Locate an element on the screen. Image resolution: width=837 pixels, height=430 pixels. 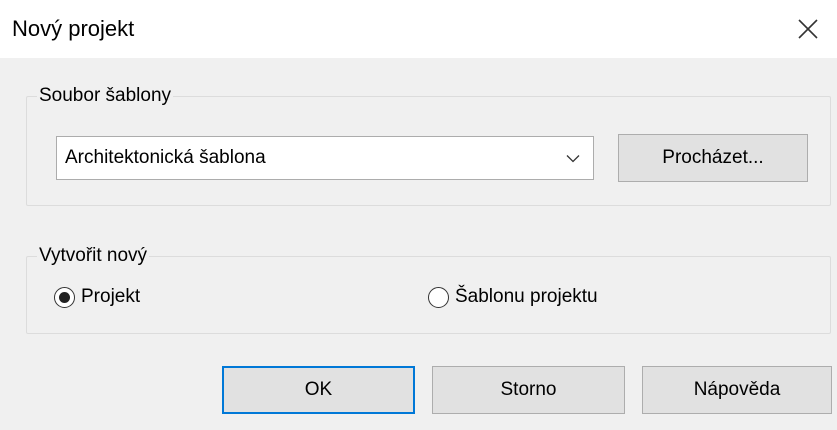
create-new-group-label: Vytvořit nový is located at coordinates (93, 256).